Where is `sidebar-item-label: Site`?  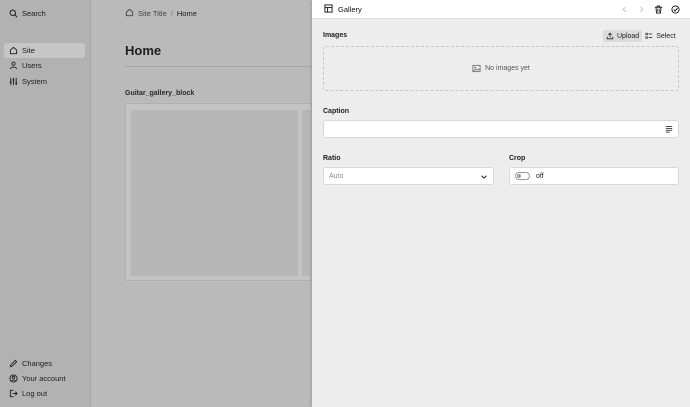 sidebar-item-label: Site is located at coordinates (28, 50).